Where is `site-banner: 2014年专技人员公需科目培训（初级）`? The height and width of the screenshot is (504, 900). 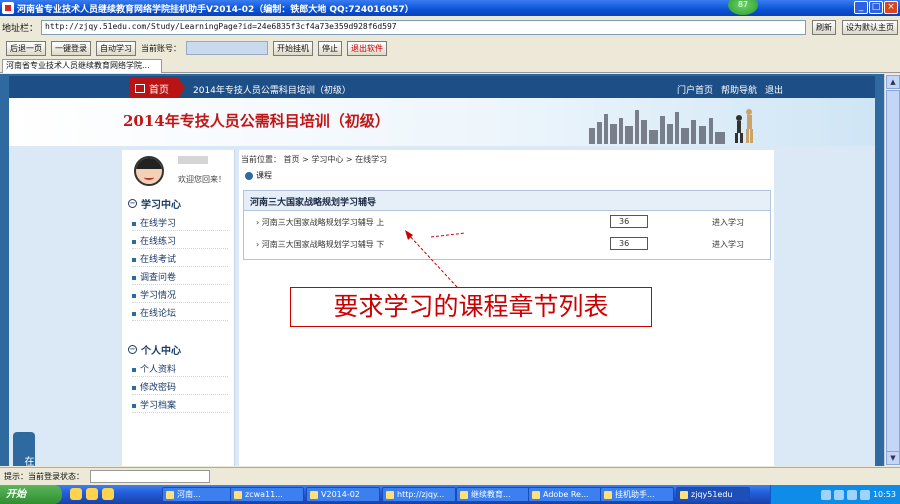
site-banner: 2014年专技人员公需科目培训（初级） is located at coordinates (442, 122).